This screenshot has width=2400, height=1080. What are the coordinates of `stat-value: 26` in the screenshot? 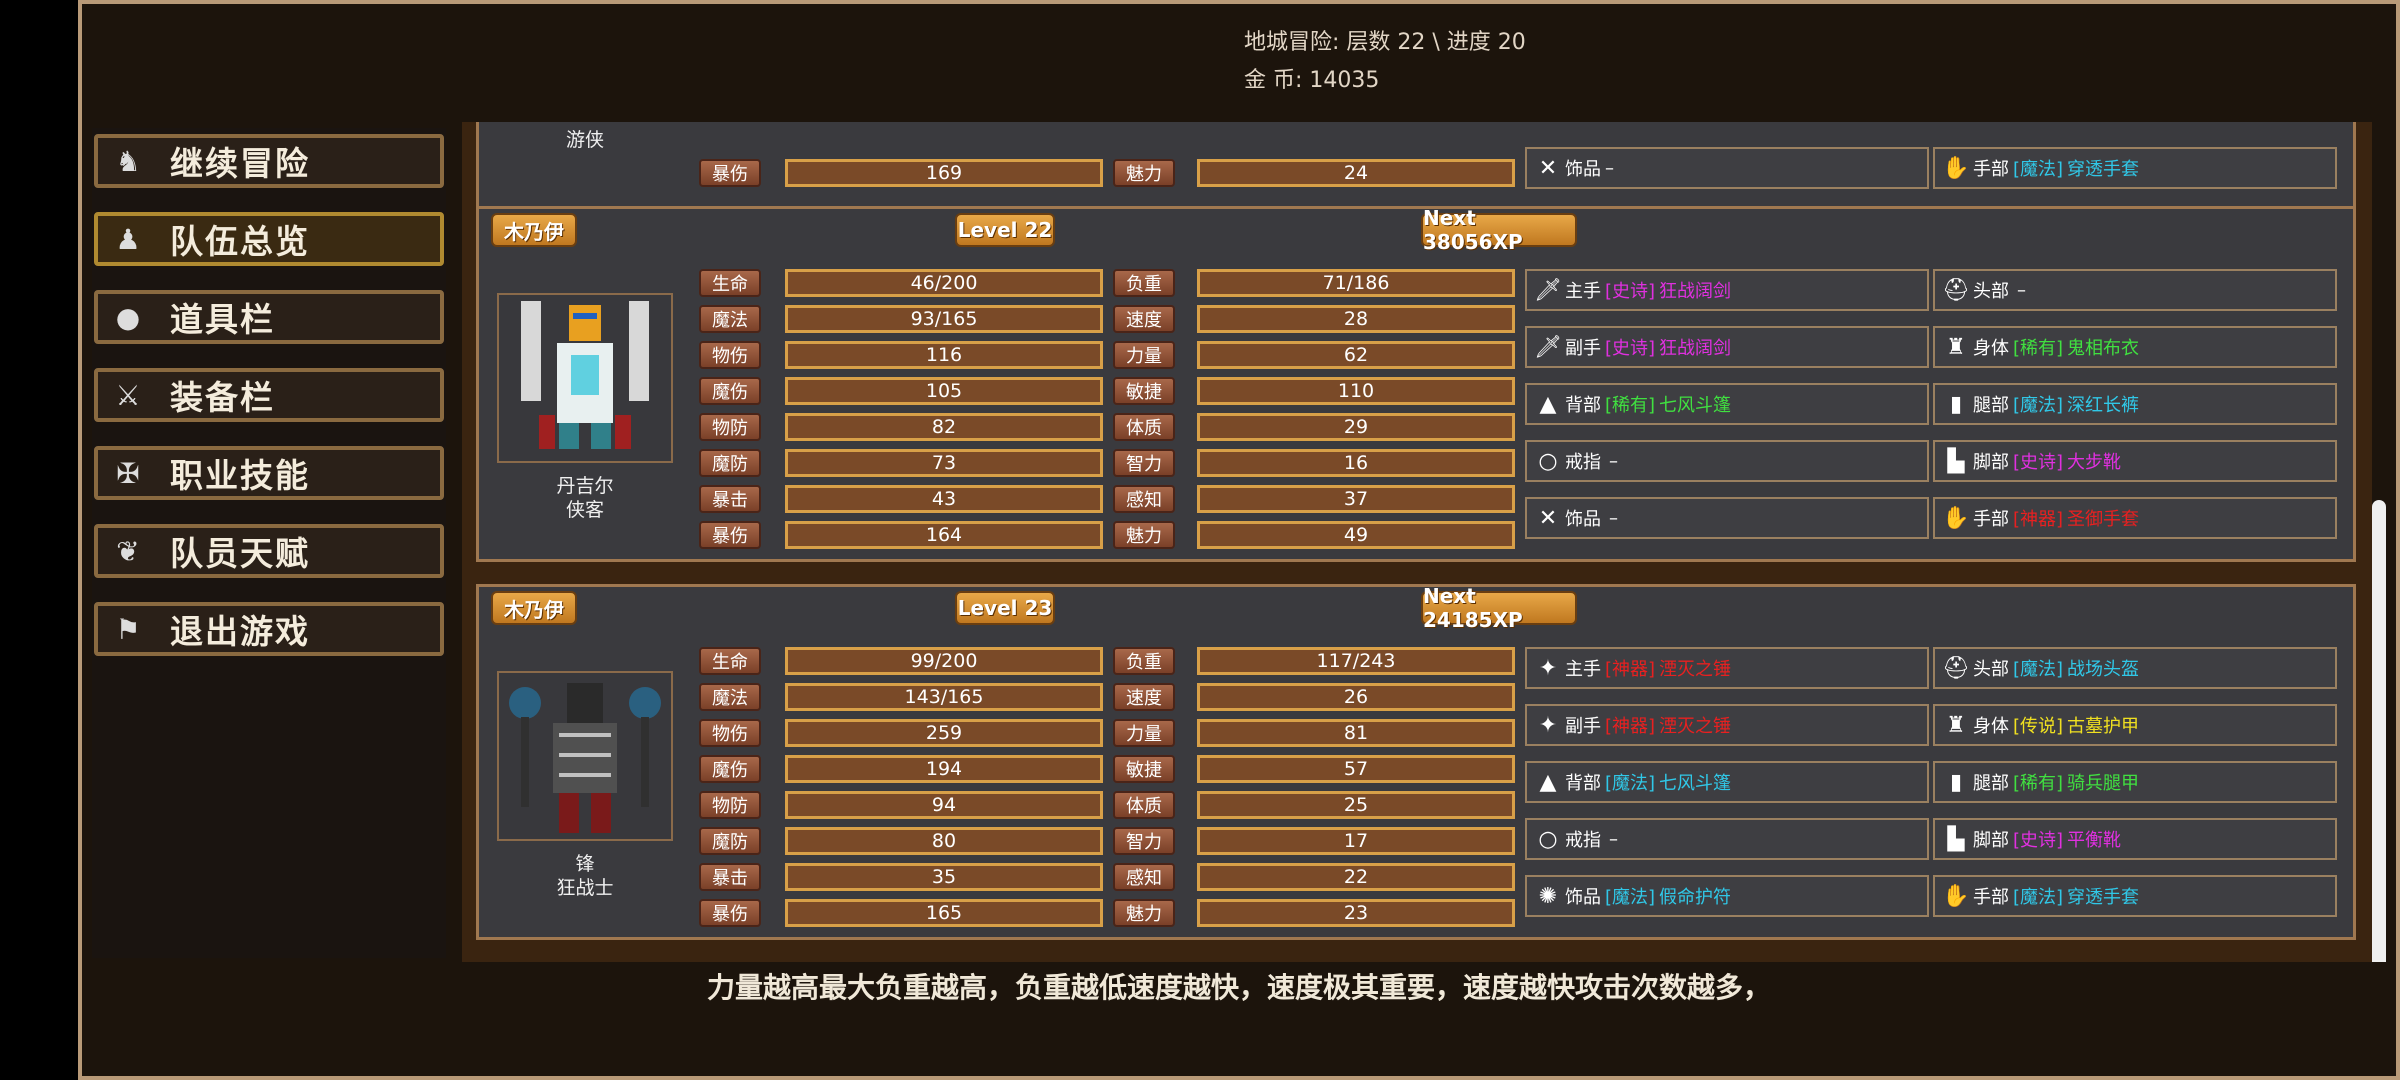 It's located at (1356, 697).